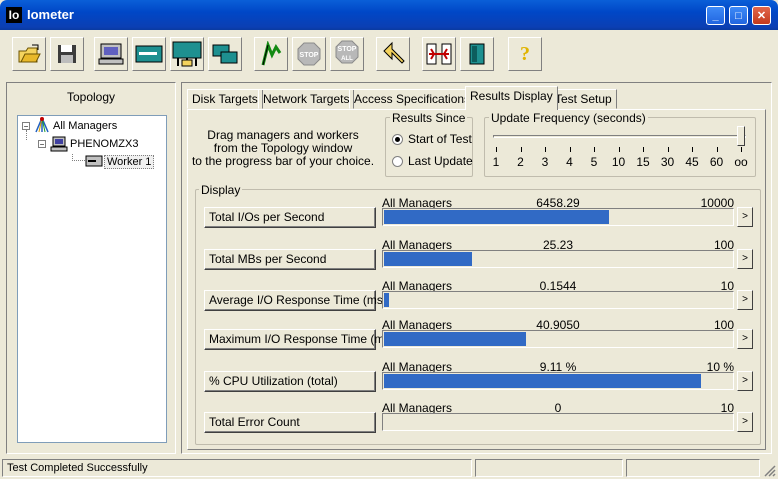 This screenshot has height=479, width=778. I want to click on start-of-test-label: Start of Test, so click(440, 139).